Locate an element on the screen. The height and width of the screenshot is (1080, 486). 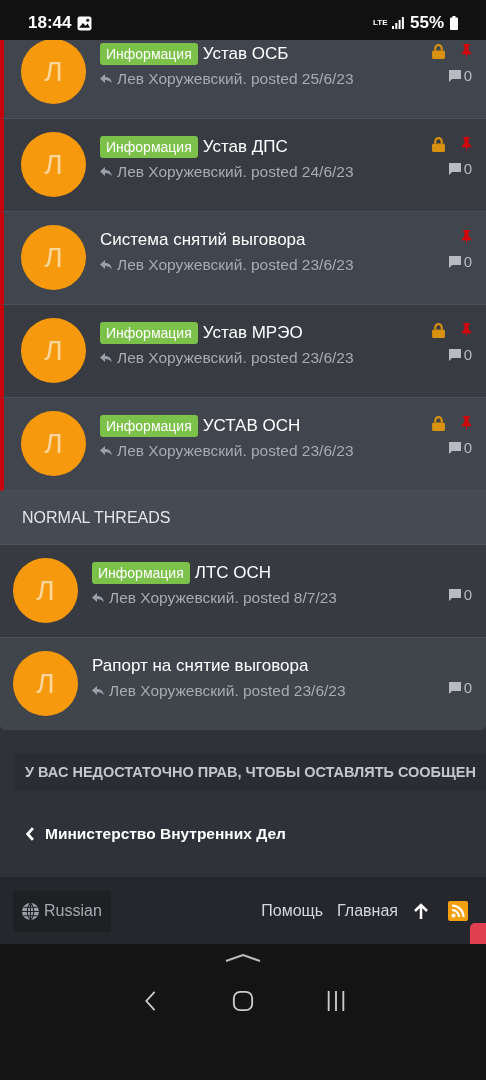
thread-row: Л Рапорт на снятие выговора Лев Хоружевский. posted 23/6/23 0 is located at coordinates (243, 684).